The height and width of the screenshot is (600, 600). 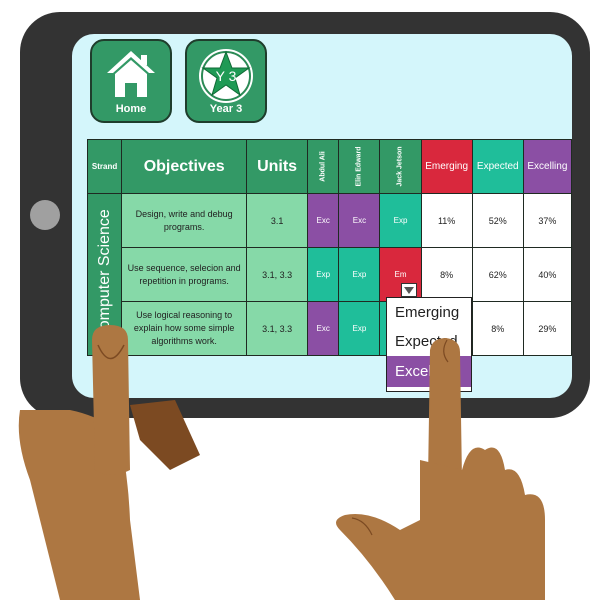 What do you see at coordinates (165, 435) in the screenshot?
I see `left-hand-back-fingers` at bounding box center [165, 435].